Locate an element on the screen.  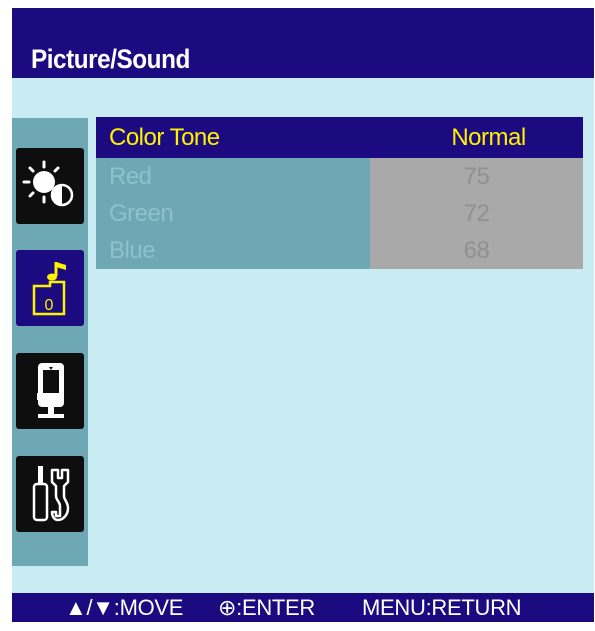
setting-label: Blue is located at coordinates (233, 250).